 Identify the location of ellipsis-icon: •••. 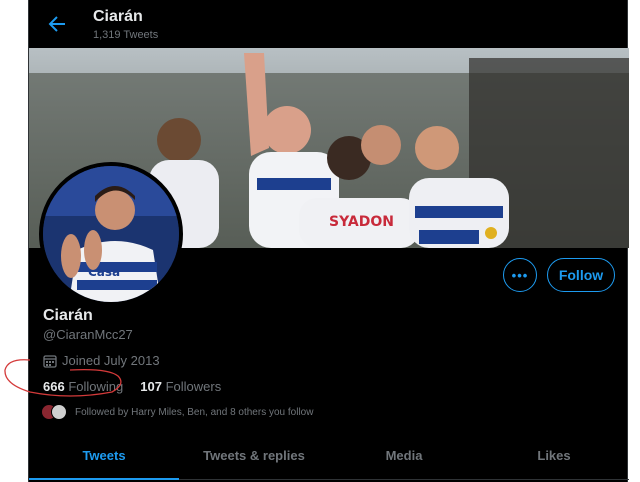
(520, 275).